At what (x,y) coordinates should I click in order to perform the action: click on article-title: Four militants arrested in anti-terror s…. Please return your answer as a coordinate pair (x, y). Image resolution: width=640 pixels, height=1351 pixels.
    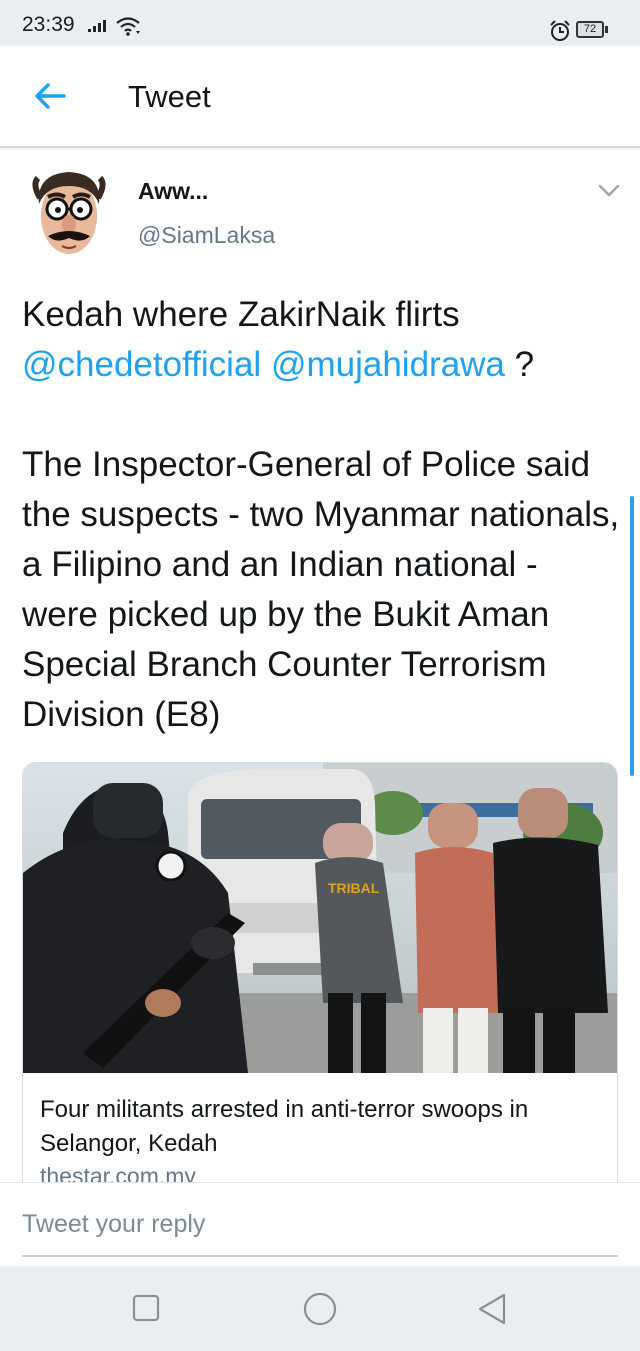
    Looking at the image, I should click on (284, 1126).